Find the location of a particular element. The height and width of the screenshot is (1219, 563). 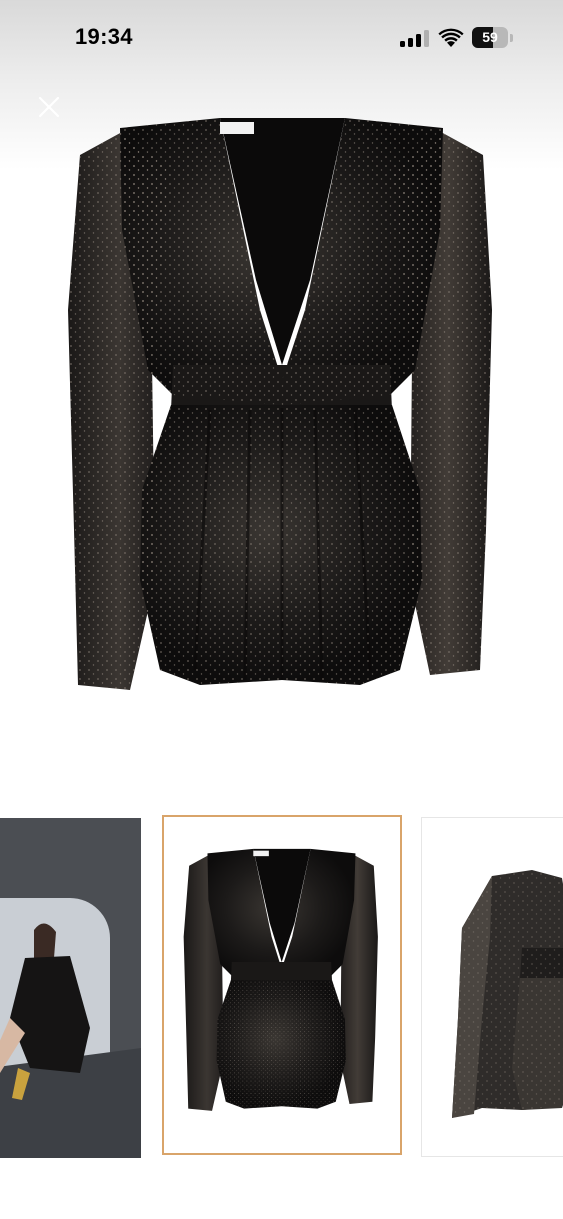

front-photo-image is located at coordinates (280, 979).